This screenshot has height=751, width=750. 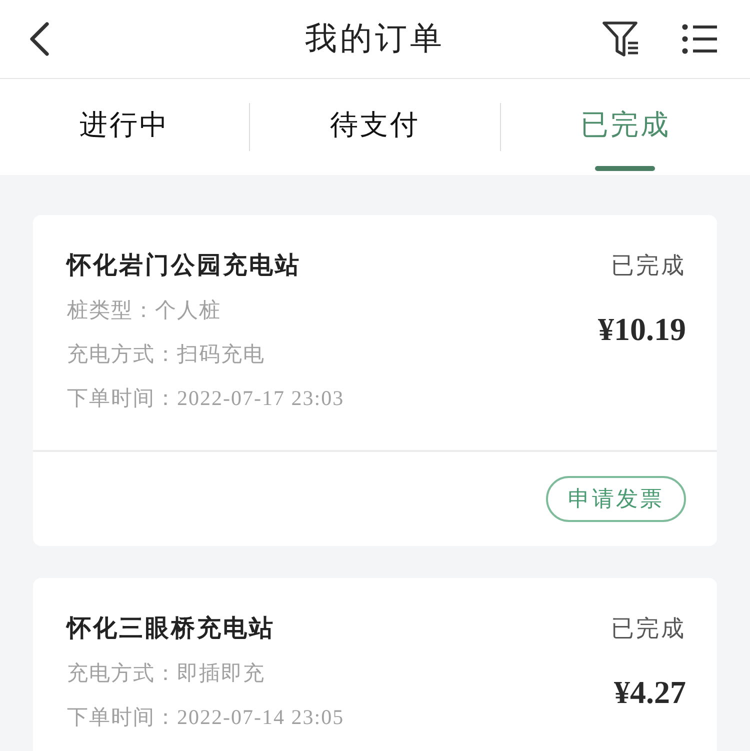 I want to click on tab: 进行中, so click(x=125, y=127).